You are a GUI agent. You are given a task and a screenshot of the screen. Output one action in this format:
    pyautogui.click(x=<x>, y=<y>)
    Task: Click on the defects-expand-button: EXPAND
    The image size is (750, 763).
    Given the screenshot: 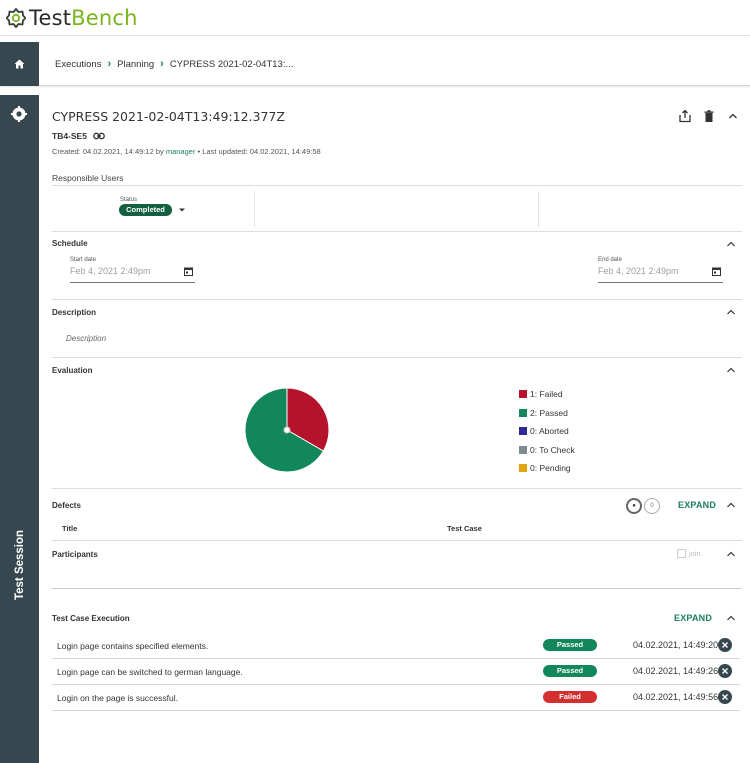 What is the action you would take?
    pyautogui.click(x=697, y=505)
    